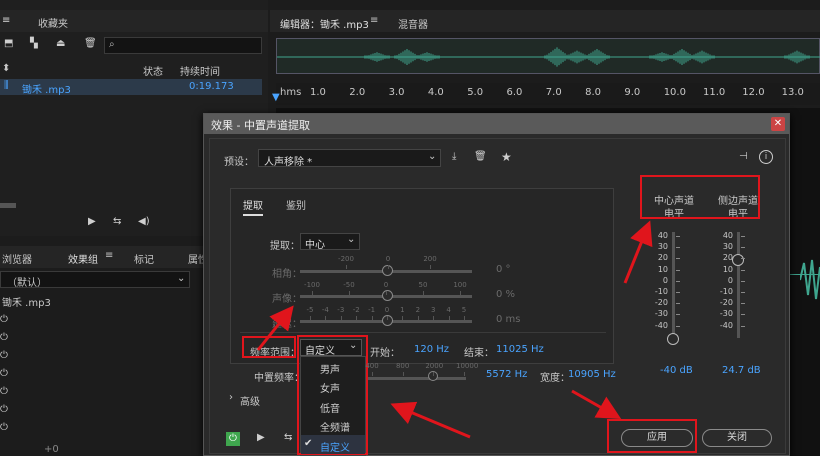  What do you see at coordinates (727, 235) in the screenshot?
I see `side-meter-tick-label: 40` at bounding box center [727, 235].